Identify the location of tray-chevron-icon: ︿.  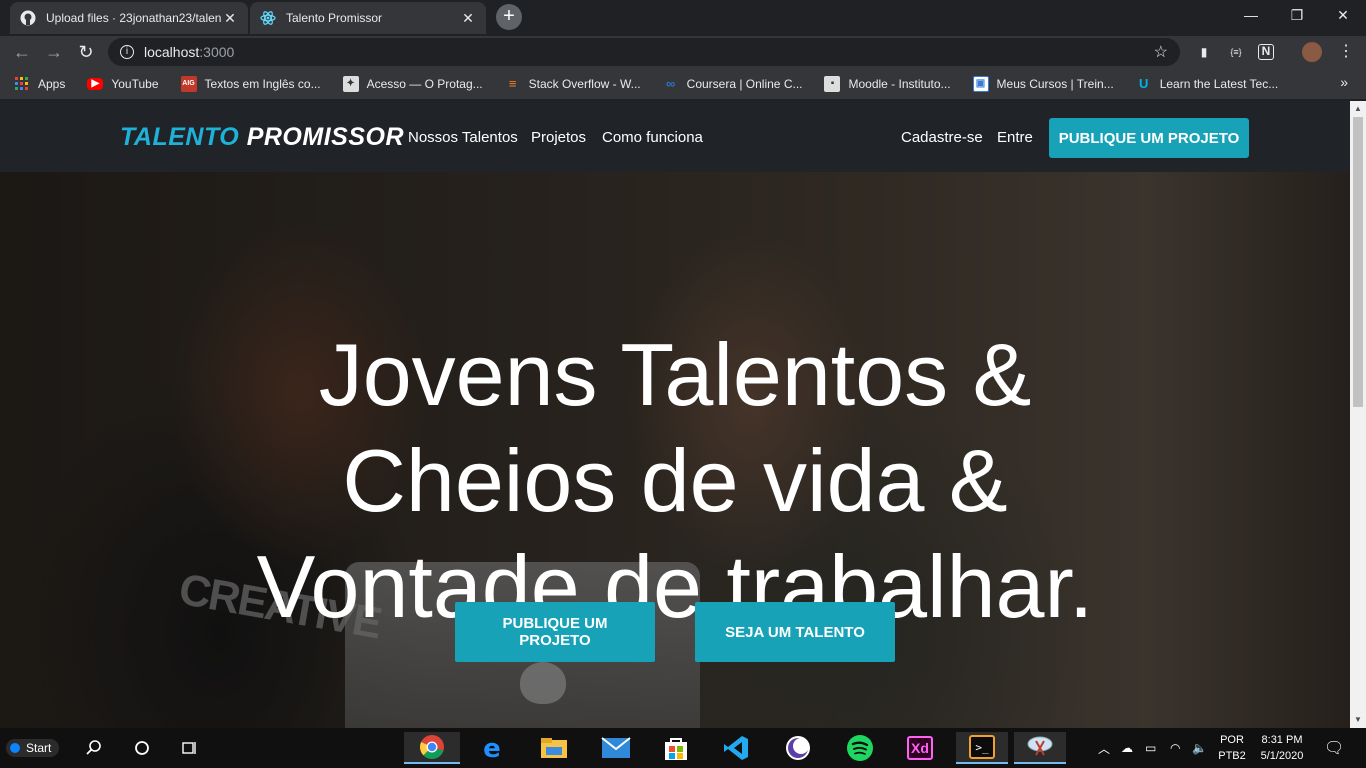
(1104, 748).